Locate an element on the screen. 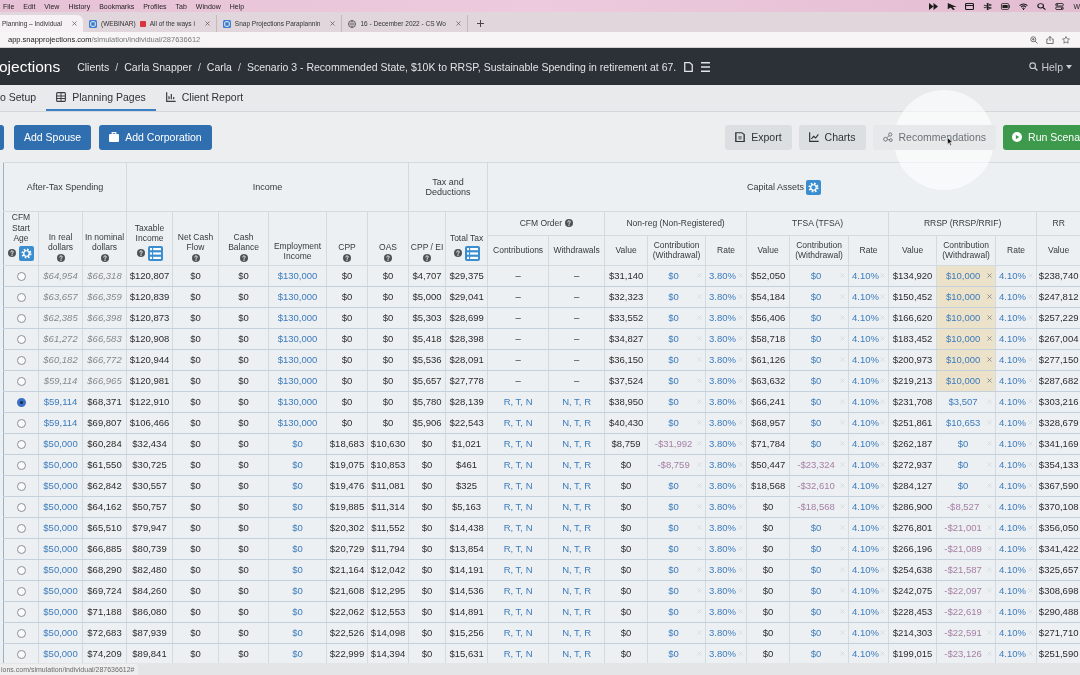 The image size is (1080, 675). document-icon is located at coordinates (689, 66).